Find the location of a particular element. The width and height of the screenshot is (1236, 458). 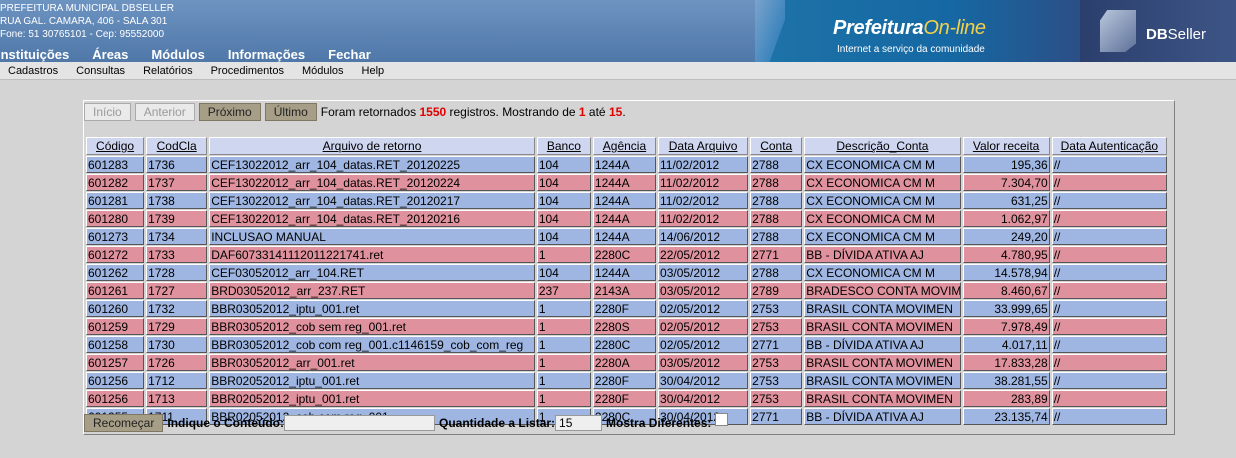

range-from: 1 is located at coordinates (582, 112).